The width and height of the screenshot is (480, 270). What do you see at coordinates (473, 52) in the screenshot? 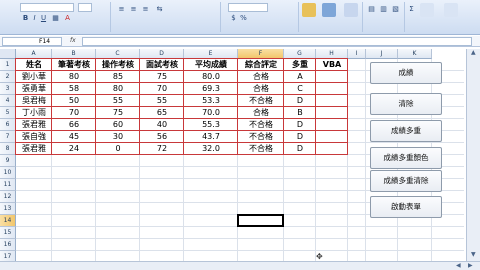
I see `scroll-up-icon: ▲` at bounding box center [473, 52].